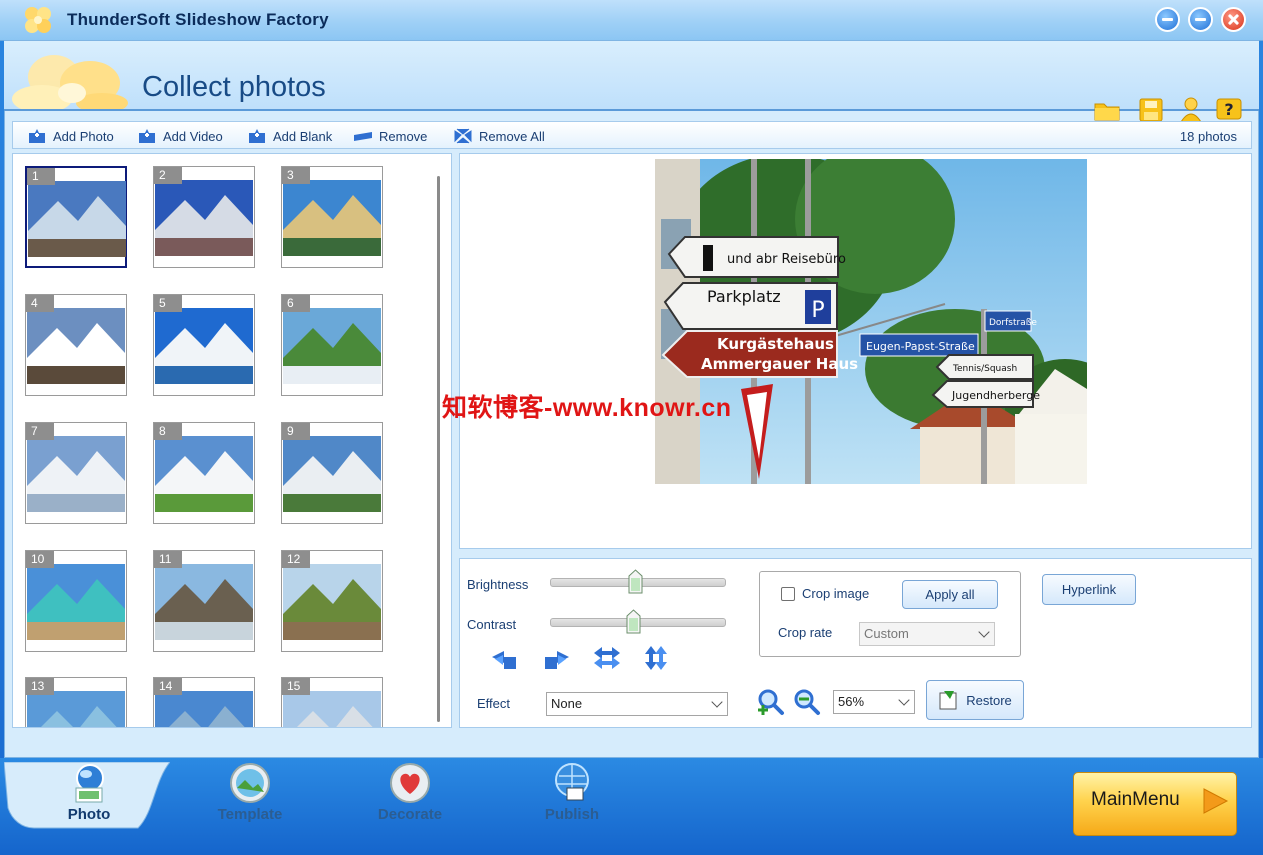 The width and height of the screenshot is (1263, 855). What do you see at coordinates (1208, 136) in the screenshot?
I see `photo-count: 18 photos` at bounding box center [1208, 136].